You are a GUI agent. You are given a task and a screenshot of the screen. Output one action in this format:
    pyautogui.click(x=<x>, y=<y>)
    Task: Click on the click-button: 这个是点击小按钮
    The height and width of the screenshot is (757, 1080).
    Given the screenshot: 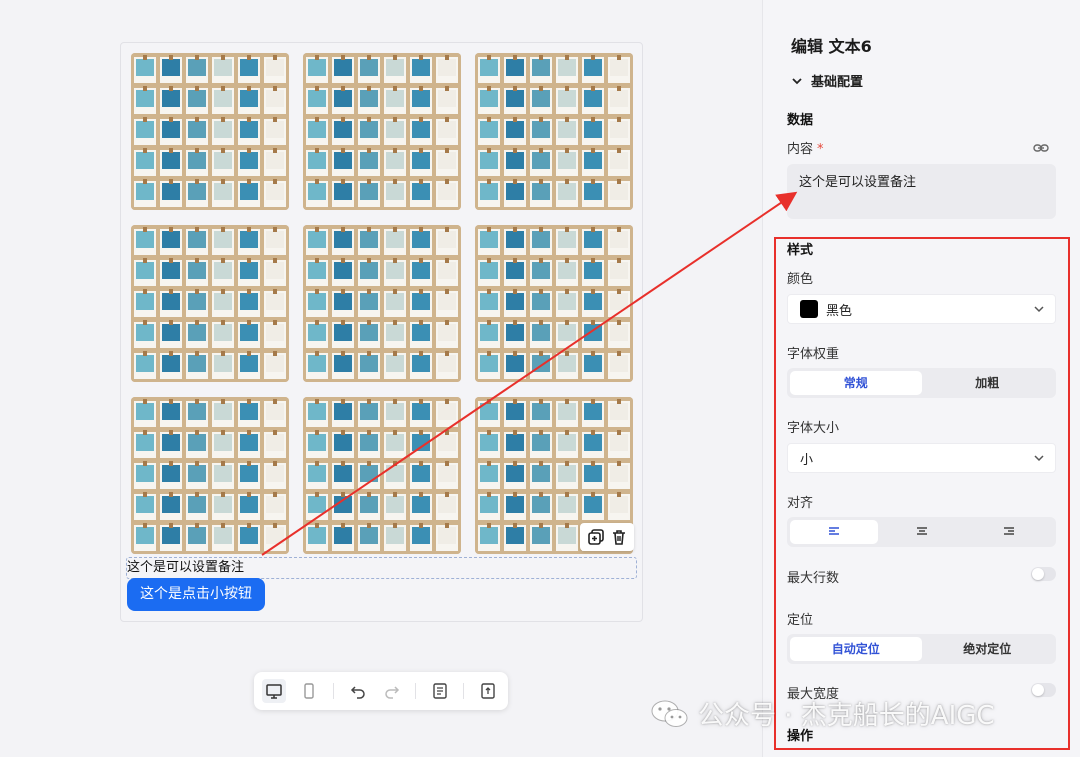 What is the action you would take?
    pyautogui.click(x=196, y=594)
    